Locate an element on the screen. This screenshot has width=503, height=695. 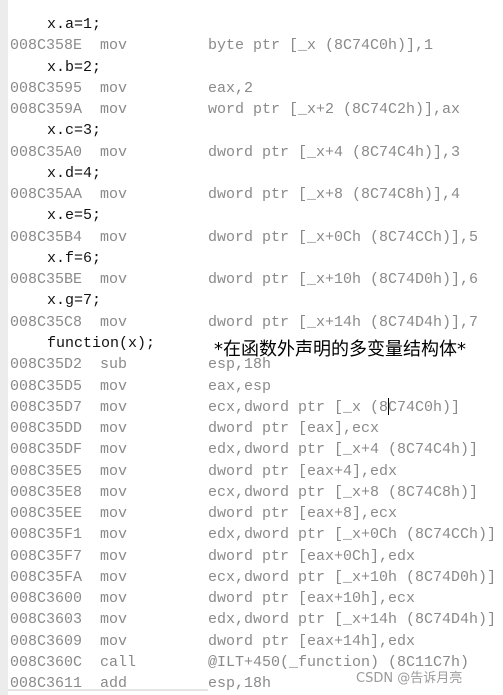
address: 008C35D5 is located at coordinates (46, 386).